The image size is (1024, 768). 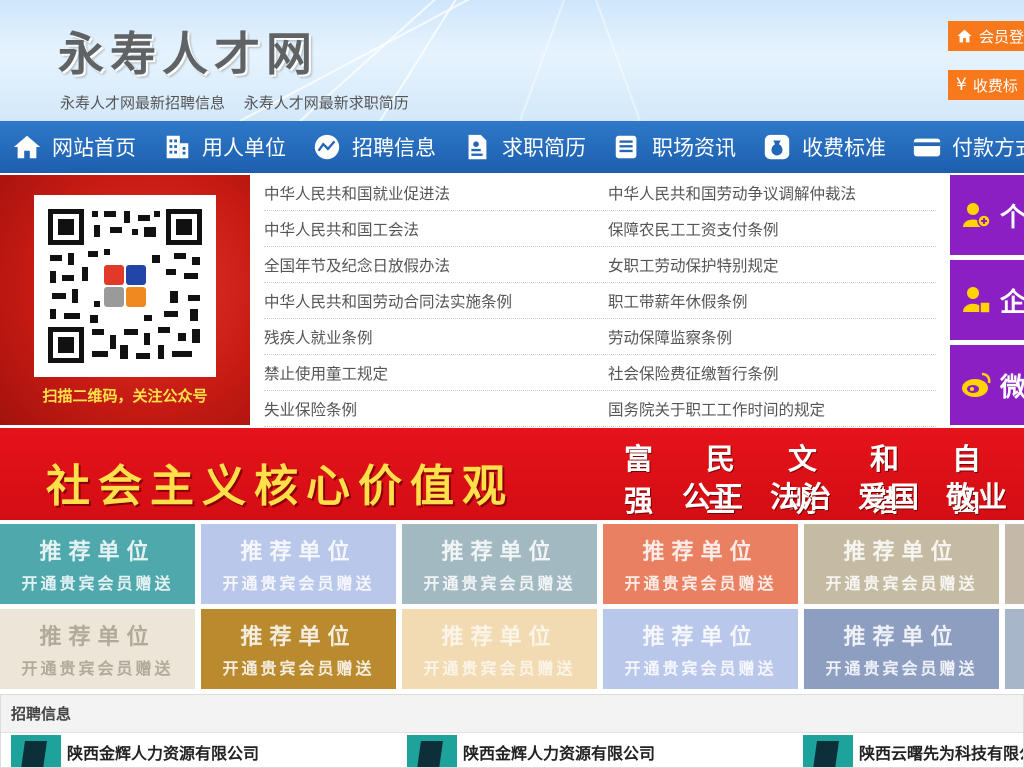 What do you see at coordinates (772, 409) in the screenshot?
I see `law-link: 国务院关于职工工作时间的规定` at bounding box center [772, 409].